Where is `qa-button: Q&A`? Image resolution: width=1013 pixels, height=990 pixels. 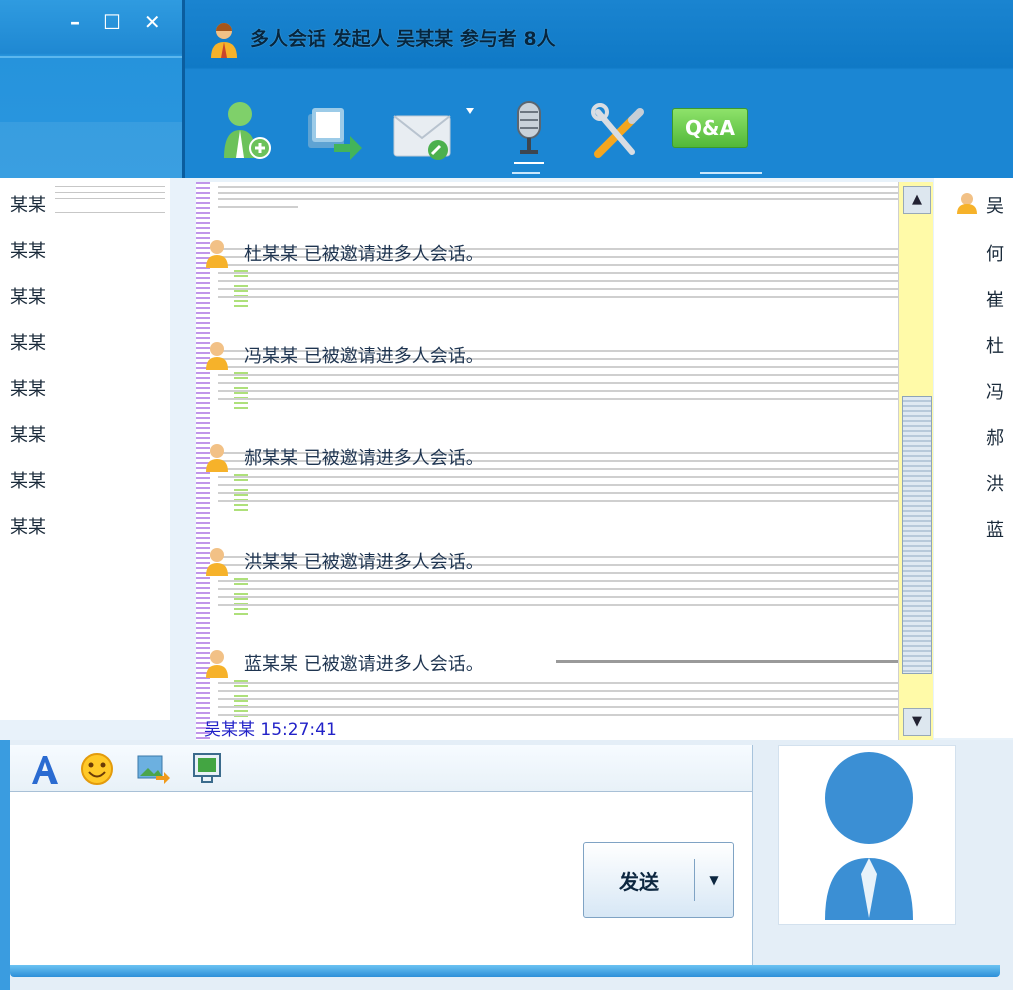
qa-button: Q&A is located at coordinates (710, 128).